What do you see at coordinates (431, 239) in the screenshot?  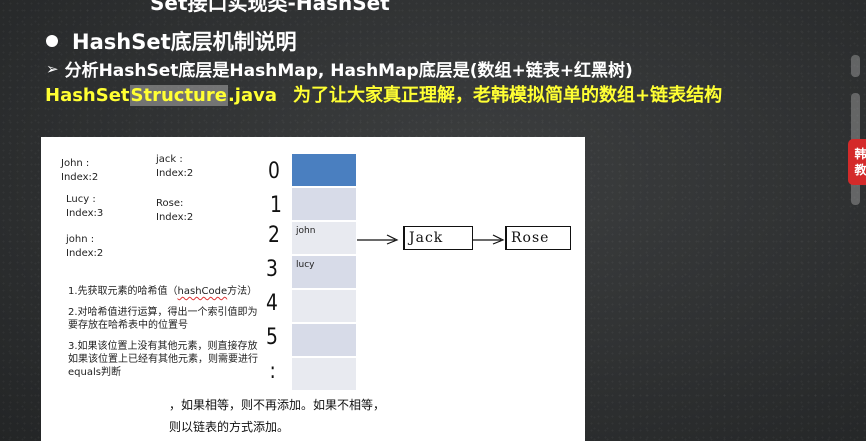 I see `chain-arrows` at bounding box center [431, 239].